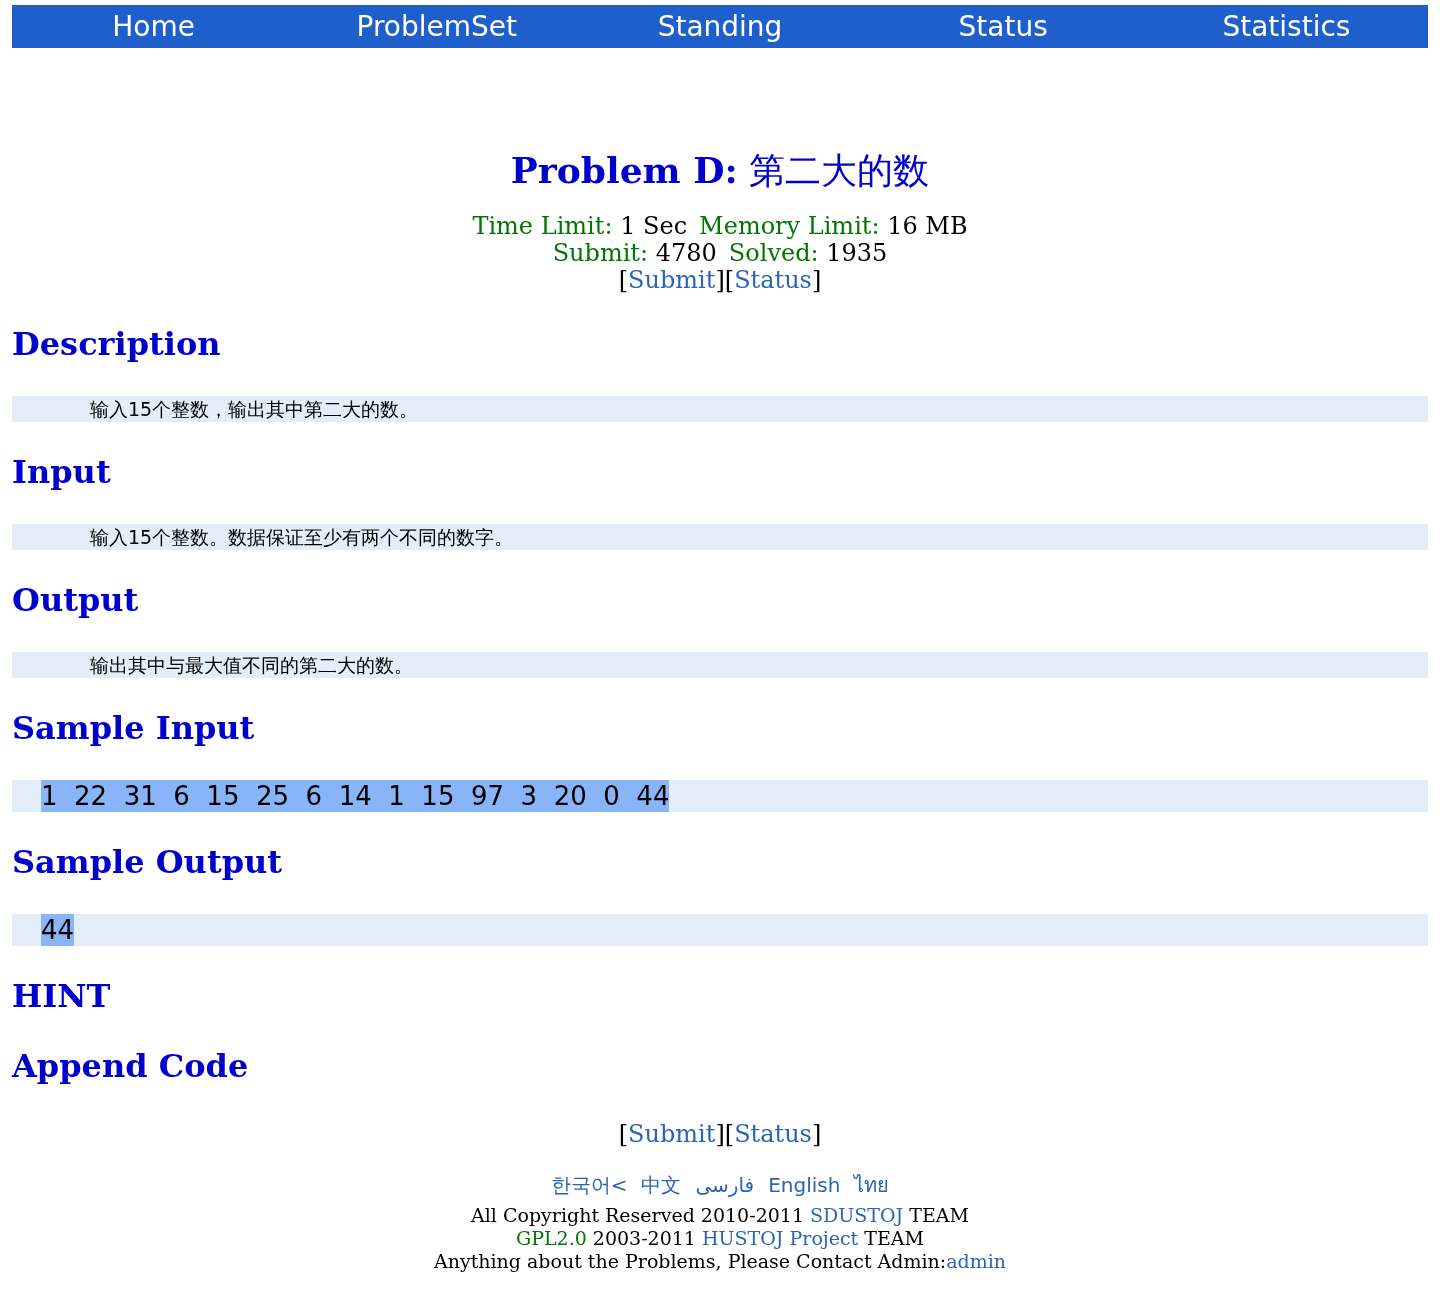 The width and height of the screenshot is (1440, 1312). I want to click on nav-link: Status, so click(1003, 26).